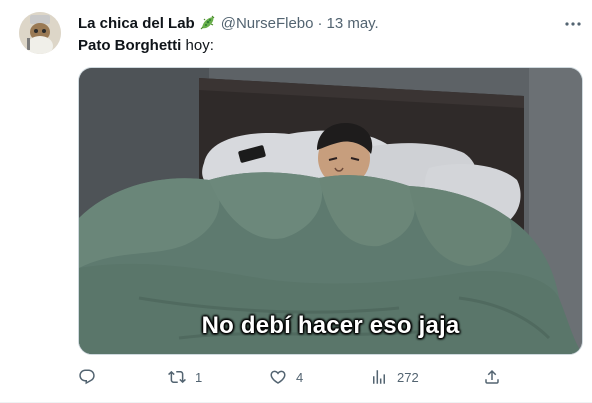 Image resolution: width=592 pixels, height=403 pixels. What do you see at coordinates (136, 23) in the screenshot?
I see `author-display-name: La chica del Lab` at bounding box center [136, 23].